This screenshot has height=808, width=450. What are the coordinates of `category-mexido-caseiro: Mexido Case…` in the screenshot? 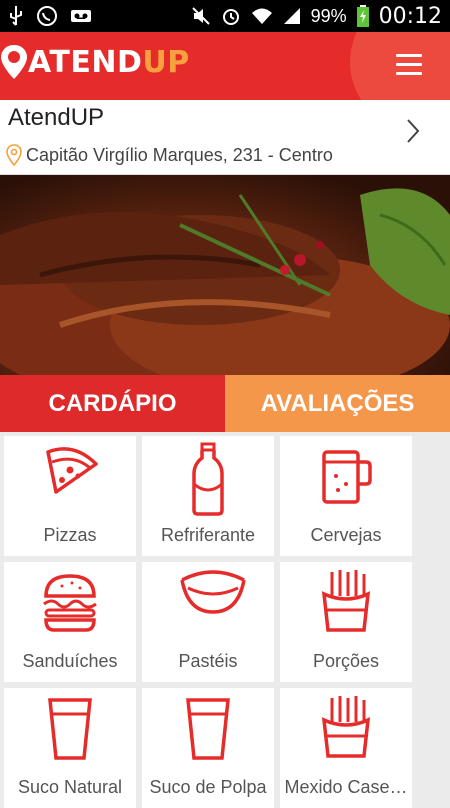 It's located at (346, 748).